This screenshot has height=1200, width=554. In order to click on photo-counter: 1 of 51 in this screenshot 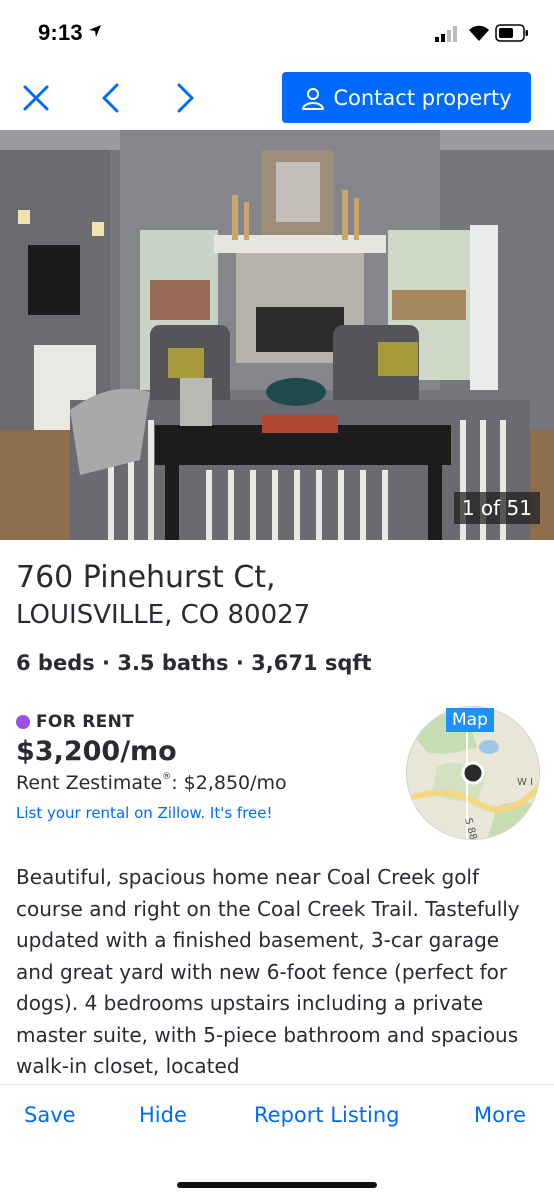, I will do `click(496, 508)`.